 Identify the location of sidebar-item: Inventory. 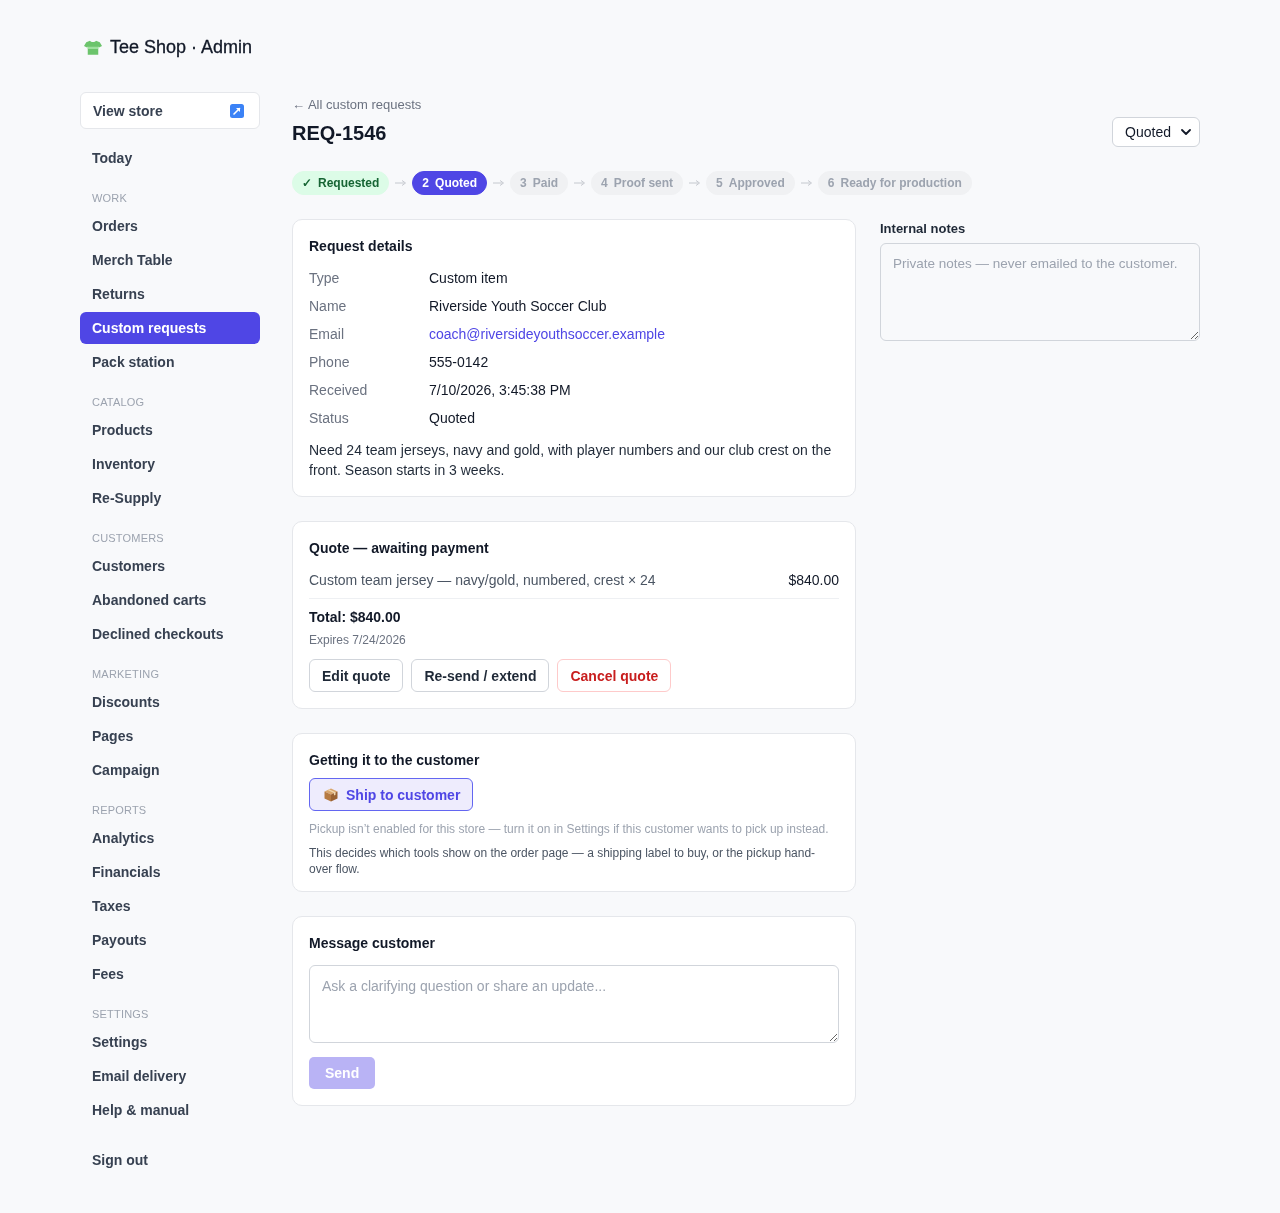
(170, 464).